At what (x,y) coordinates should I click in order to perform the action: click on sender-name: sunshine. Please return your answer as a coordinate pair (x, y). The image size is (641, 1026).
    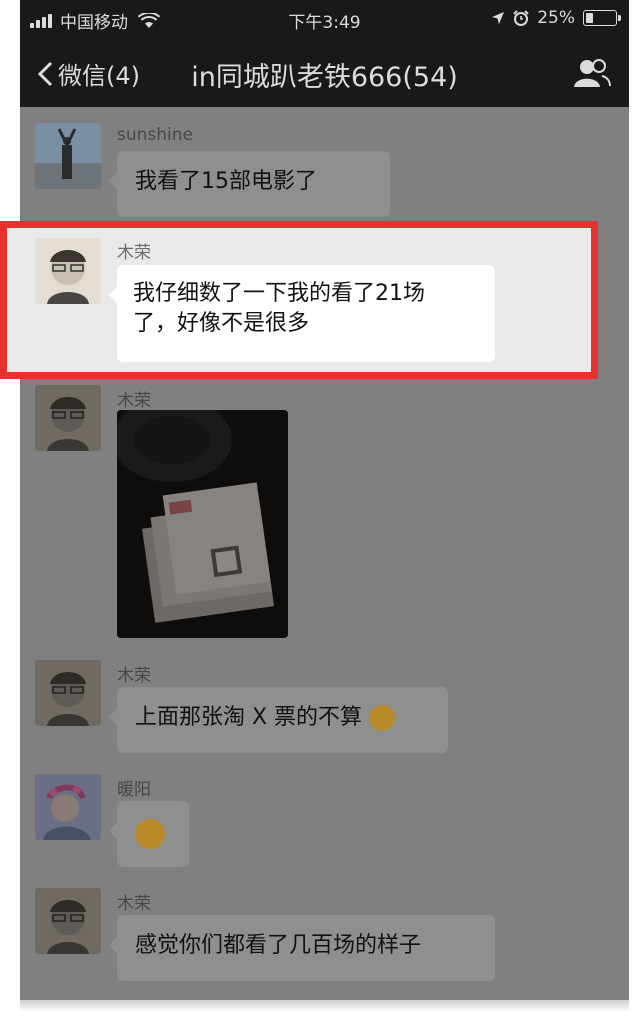
    Looking at the image, I should click on (155, 135).